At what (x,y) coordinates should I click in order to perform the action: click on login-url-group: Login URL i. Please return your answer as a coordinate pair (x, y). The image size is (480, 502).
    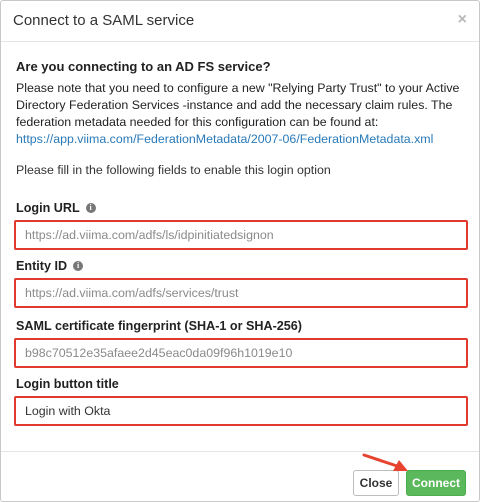
    Looking at the image, I should click on (241, 224).